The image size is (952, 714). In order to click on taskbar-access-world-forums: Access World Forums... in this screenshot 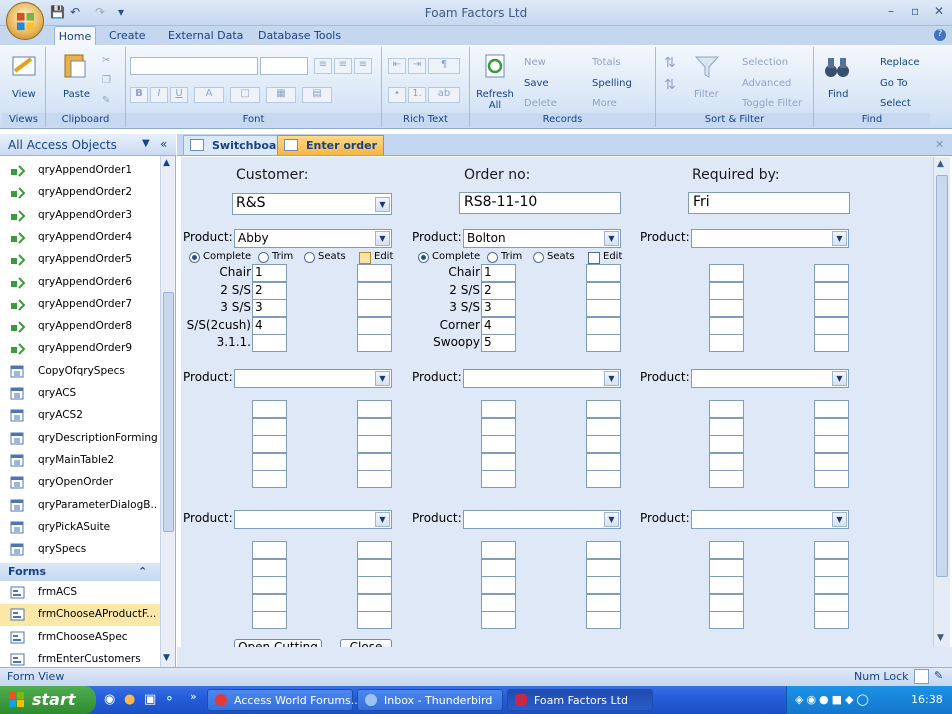, I will do `click(284, 700)`.